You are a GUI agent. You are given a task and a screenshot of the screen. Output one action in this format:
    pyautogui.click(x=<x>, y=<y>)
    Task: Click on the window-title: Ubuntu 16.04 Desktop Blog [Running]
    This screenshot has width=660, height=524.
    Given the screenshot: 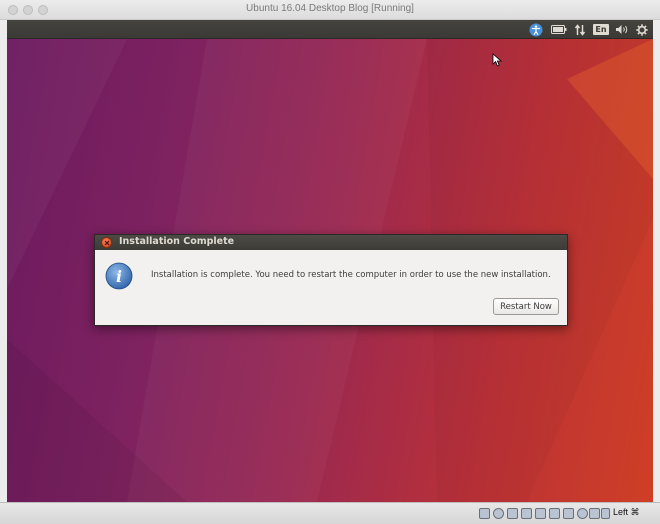 What is the action you would take?
    pyautogui.click(x=330, y=8)
    